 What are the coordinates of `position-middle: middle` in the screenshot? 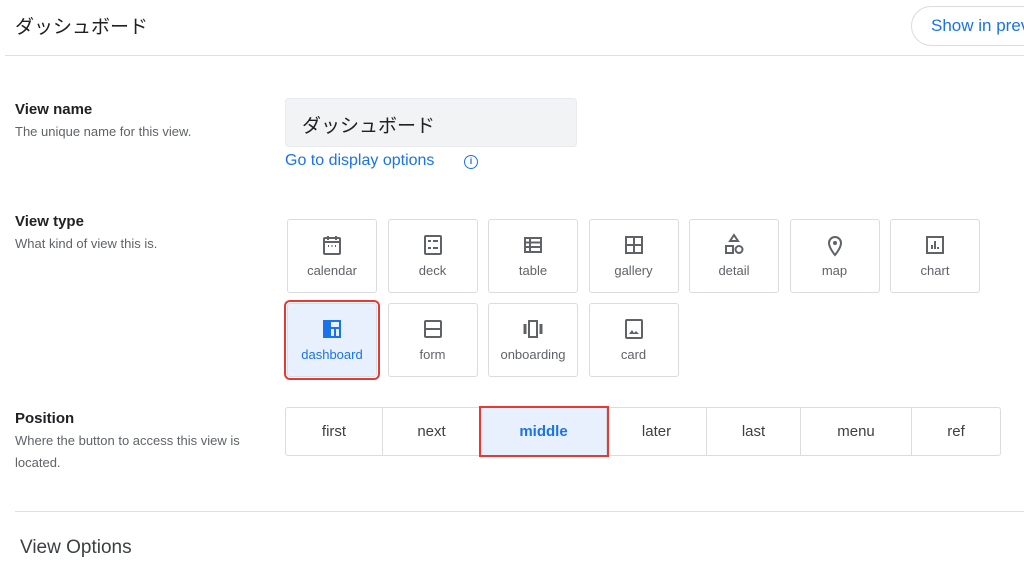 It's located at (544, 431).